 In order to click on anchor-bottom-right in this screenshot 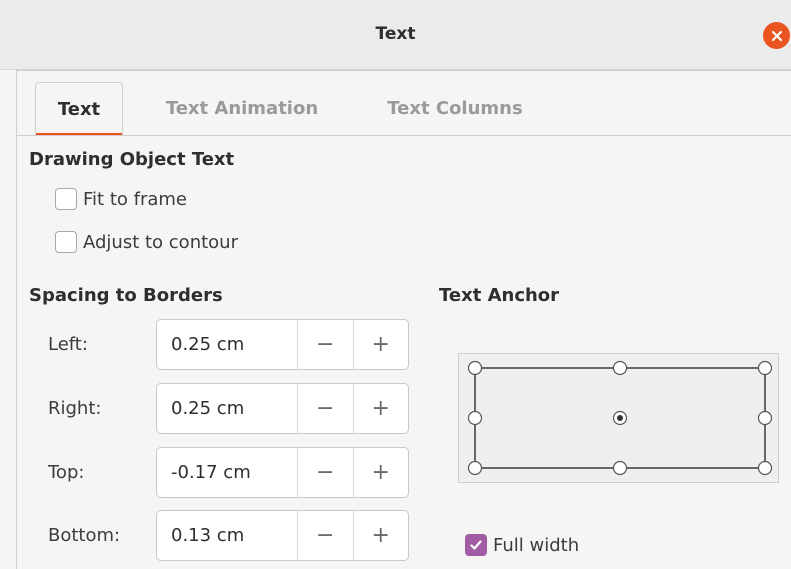, I will do `click(765, 468)`.